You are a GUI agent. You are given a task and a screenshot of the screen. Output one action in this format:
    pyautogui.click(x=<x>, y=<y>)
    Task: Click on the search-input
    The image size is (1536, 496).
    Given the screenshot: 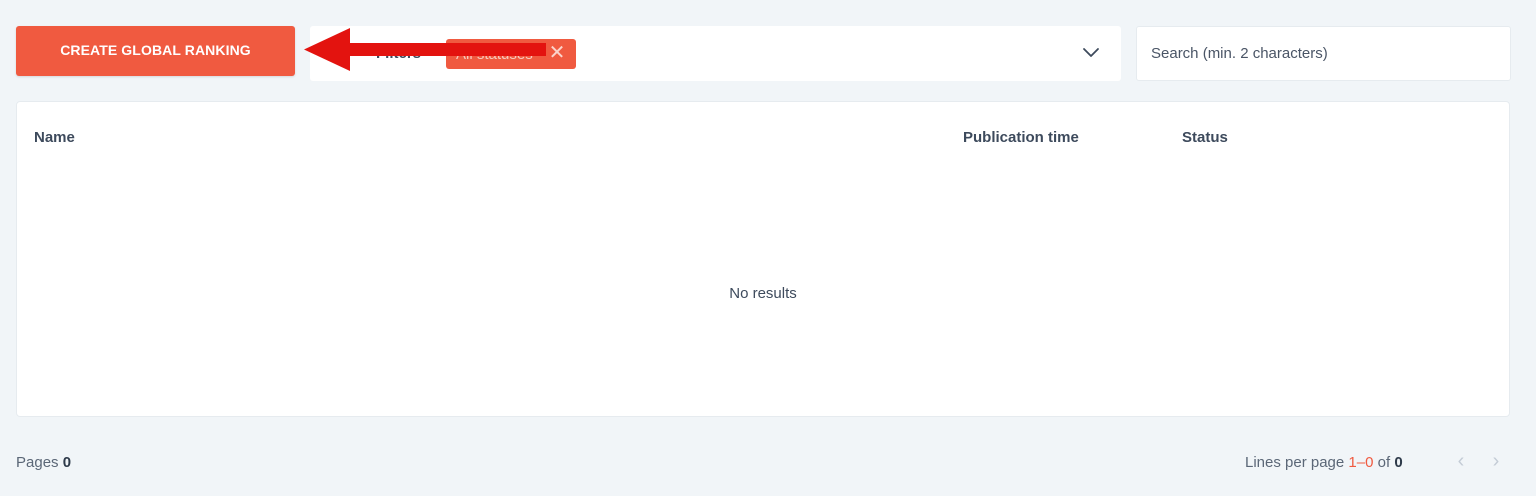 What is the action you would take?
    pyautogui.click(x=1323, y=53)
    